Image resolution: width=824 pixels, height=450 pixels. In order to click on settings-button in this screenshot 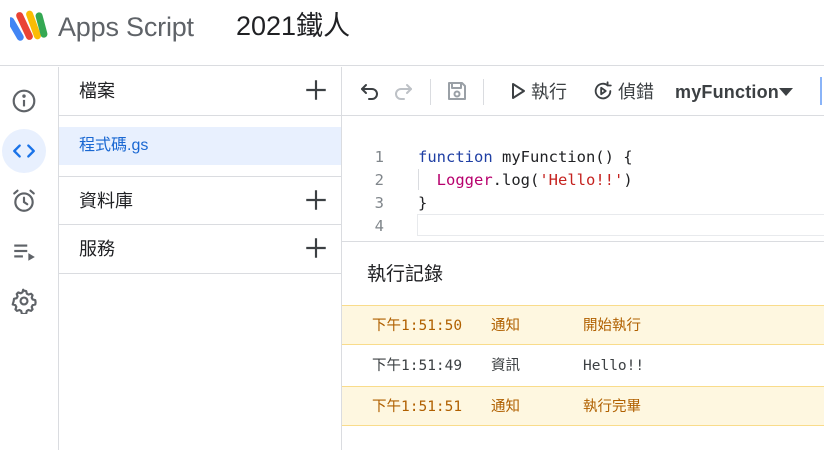, I will do `click(24, 301)`.